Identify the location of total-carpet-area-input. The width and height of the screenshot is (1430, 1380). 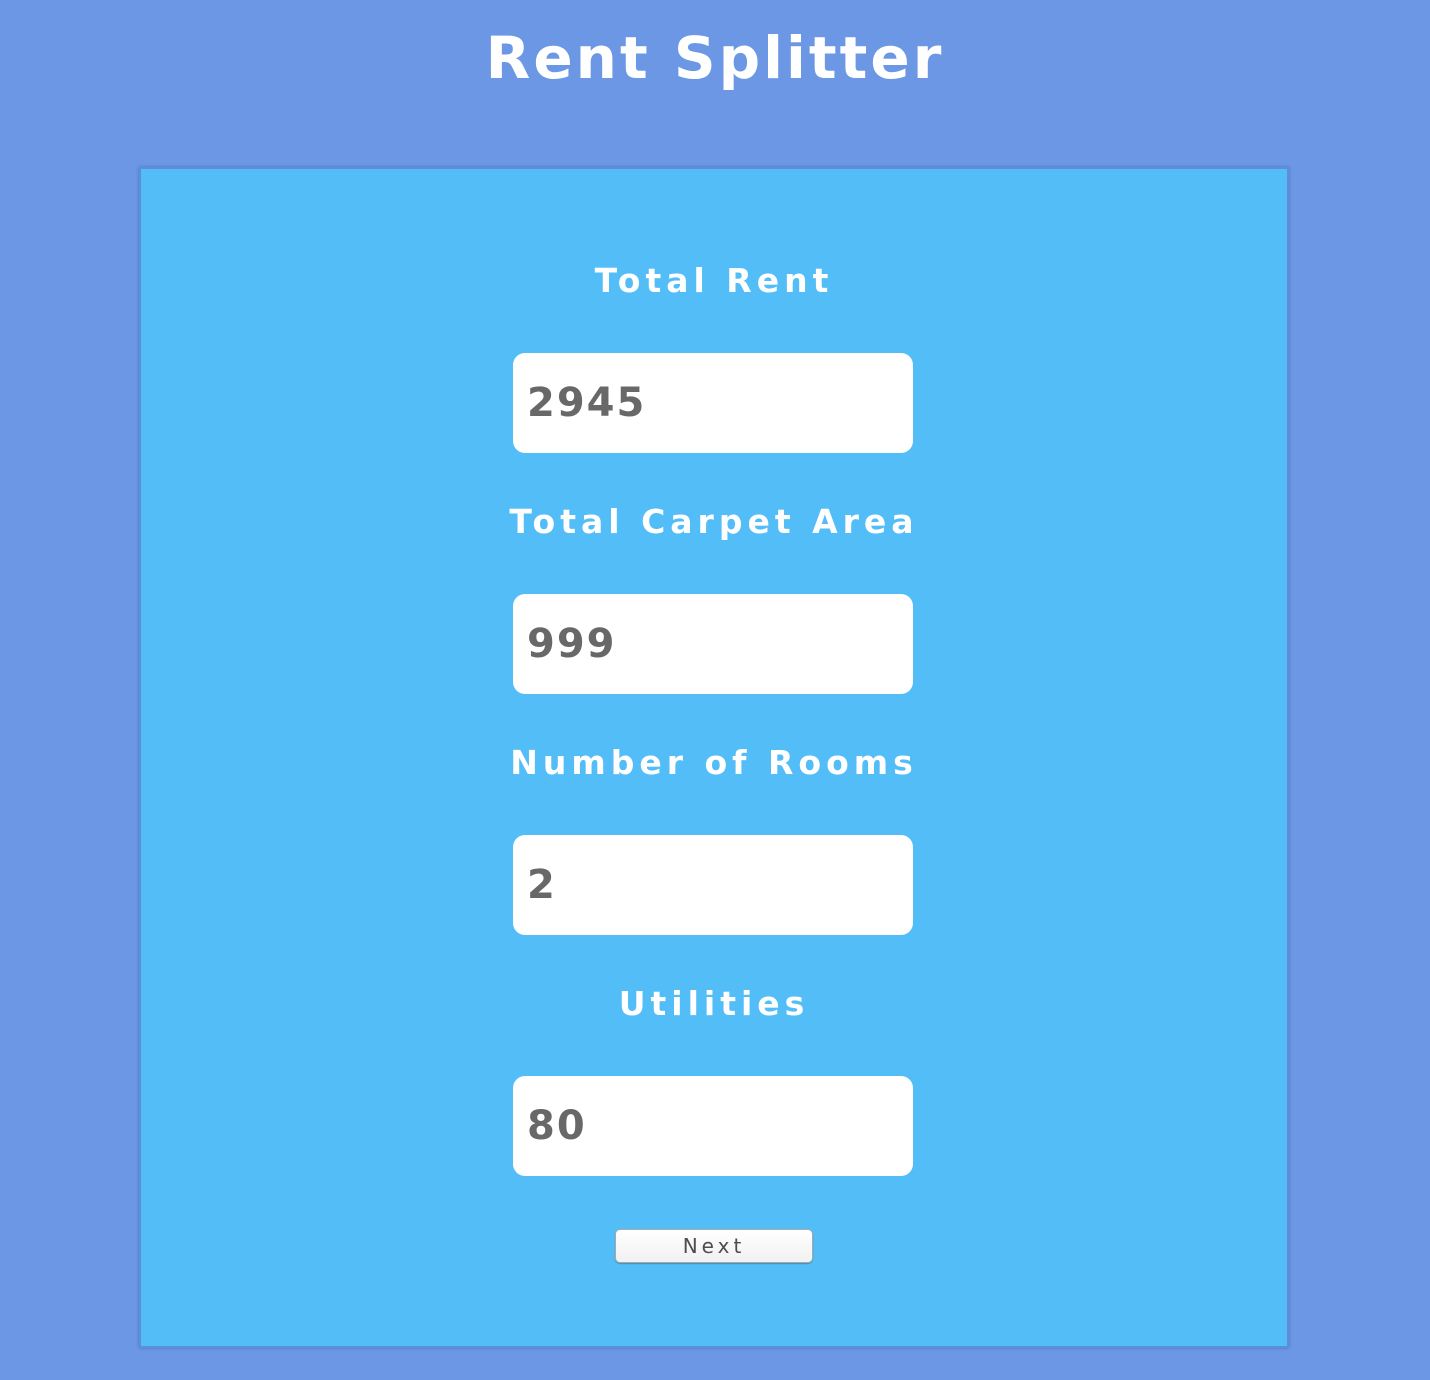
(713, 644).